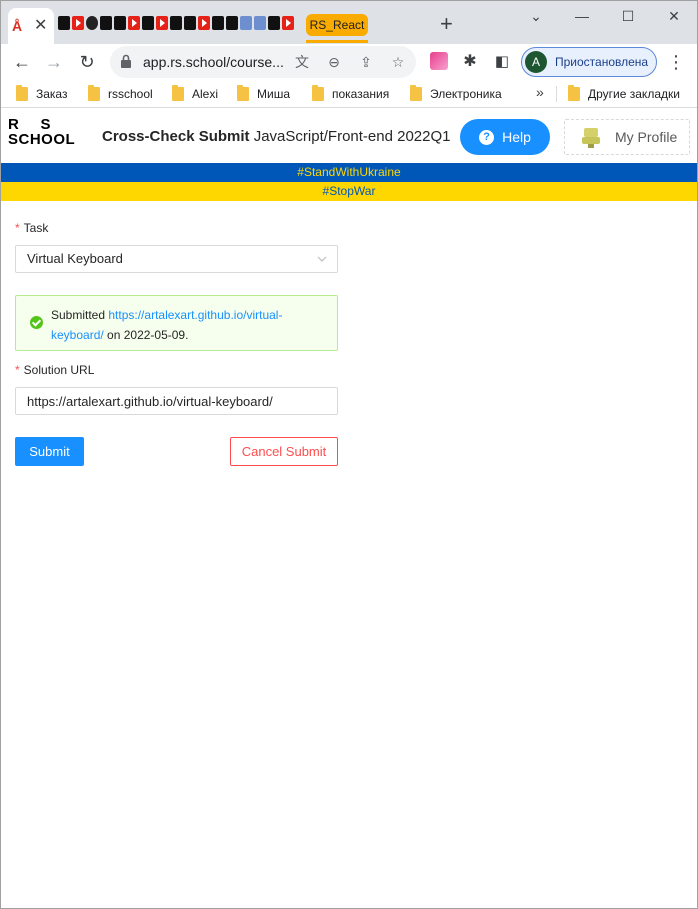  What do you see at coordinates (22, 62) in the screenshot?
I see `back-arrow-icon: ←` at bounding box center [22, 62].